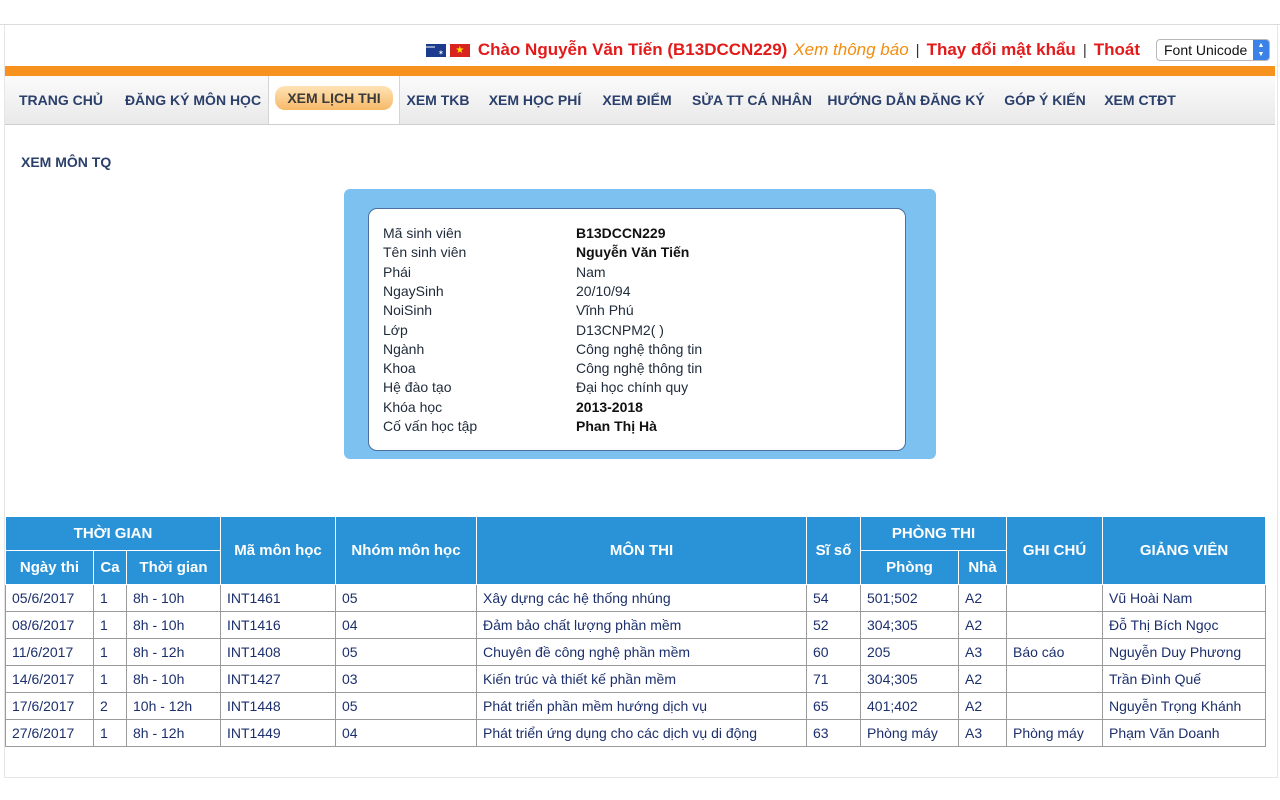 The height and width of the screenshot is (800, 1280). What do you see at coordinates (909, 706) in the screenshot?
I see `cell-room: 401;402` at bounding box center [909, 706].